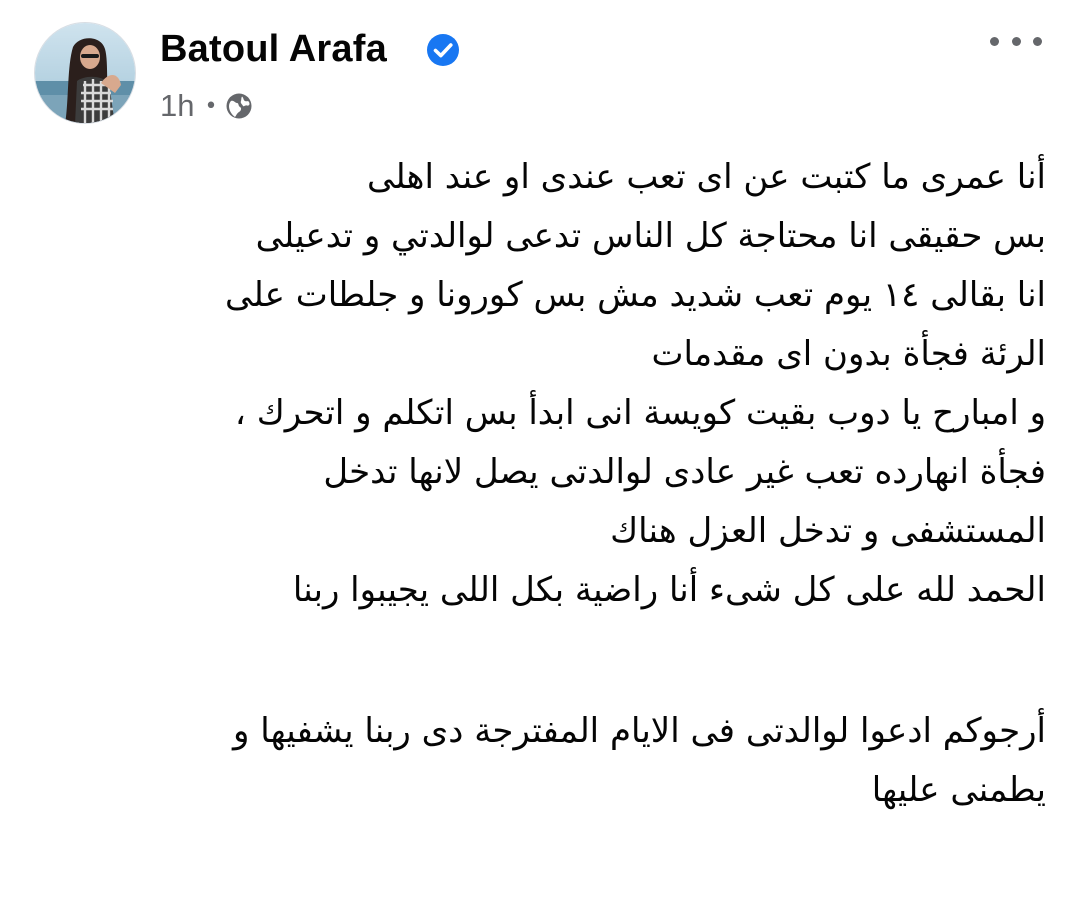 The height and width of the screenshot is (900, 1080). I want to click on post-text-blank-line, so click(540, 661).